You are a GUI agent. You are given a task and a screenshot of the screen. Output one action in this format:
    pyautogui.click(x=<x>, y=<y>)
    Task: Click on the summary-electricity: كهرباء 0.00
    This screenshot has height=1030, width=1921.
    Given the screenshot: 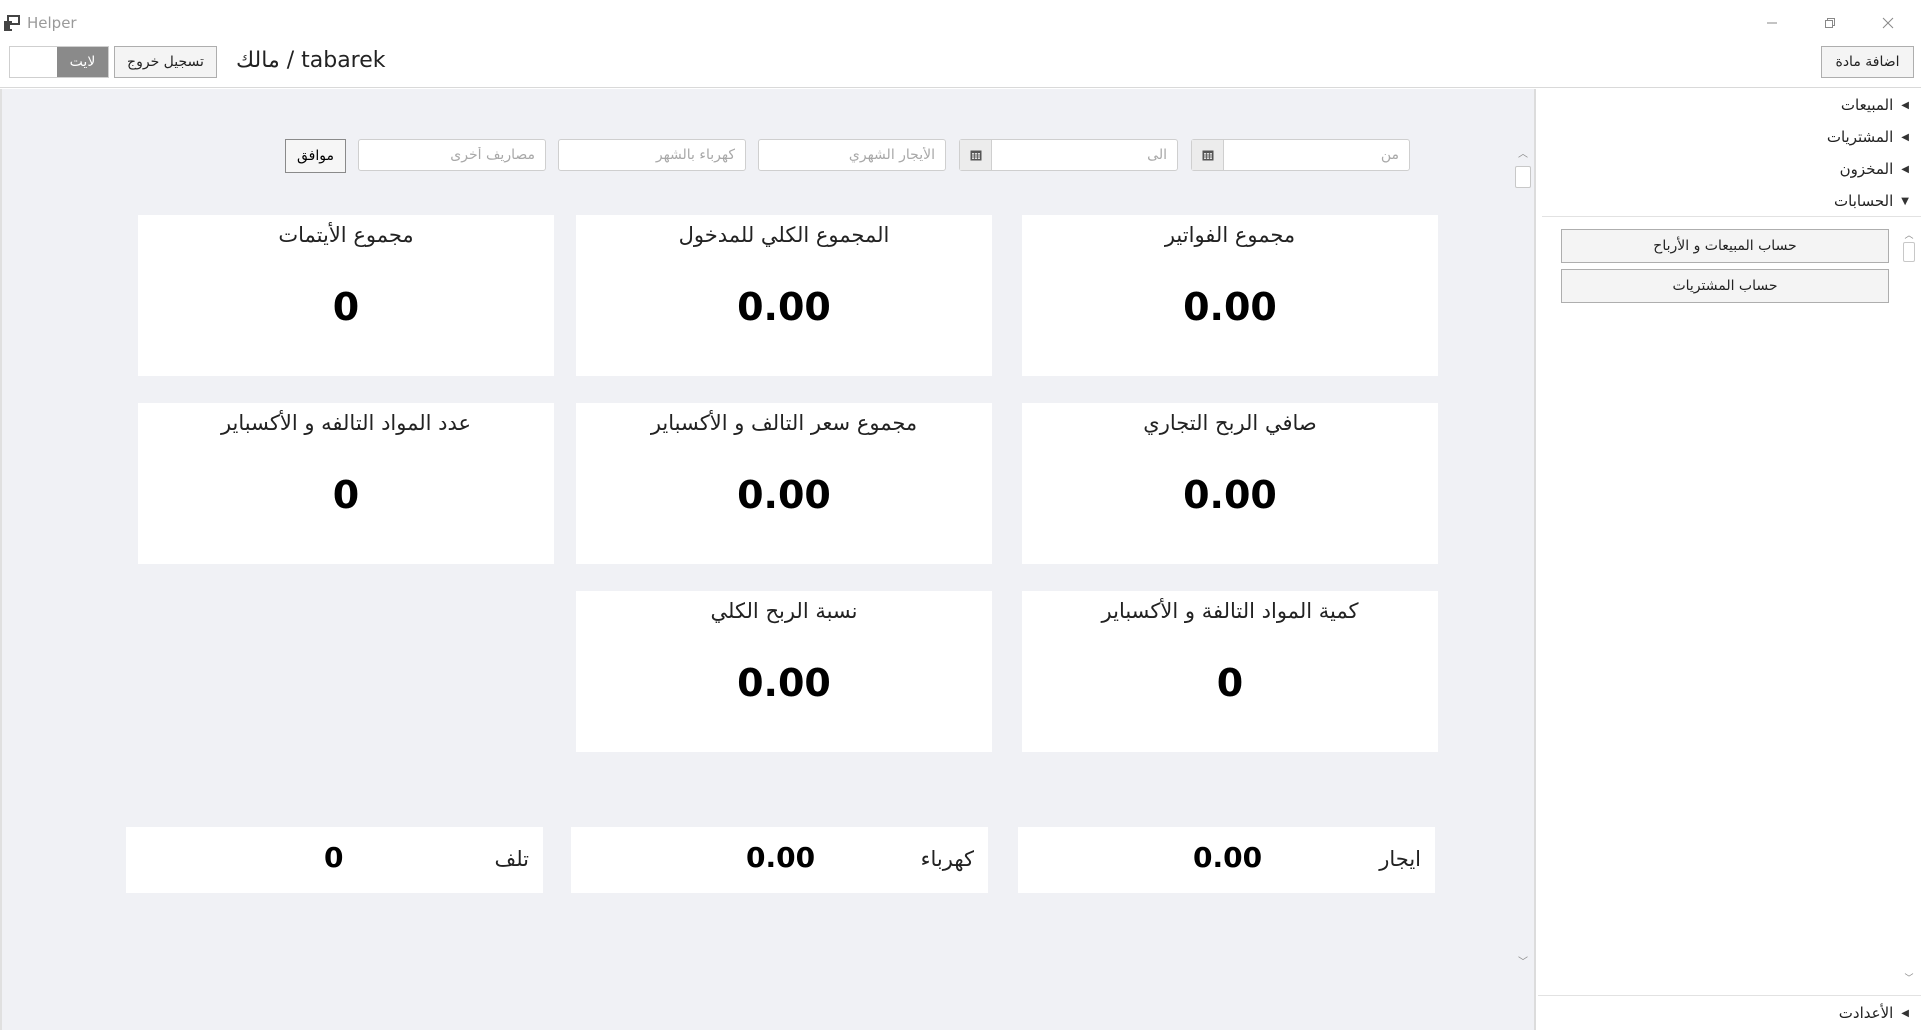 What is the action you would take?
    pyautogui.click(x=779, y=860)
    